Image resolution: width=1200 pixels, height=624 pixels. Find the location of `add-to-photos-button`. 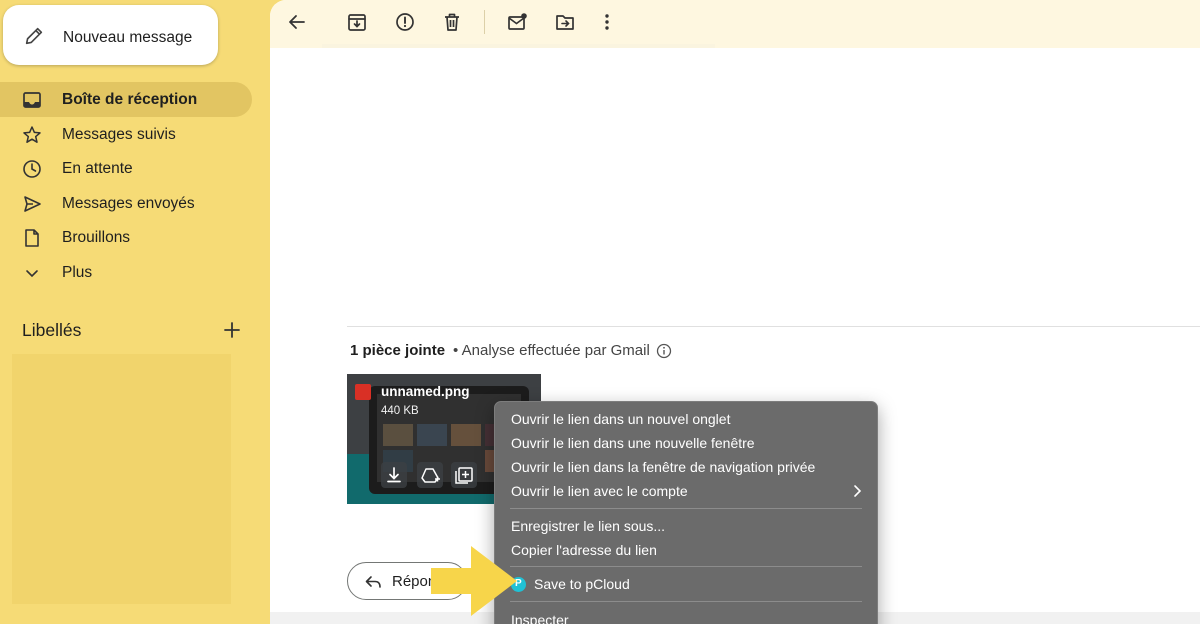

add-to-photos-button is located at coordinates (464, 475).